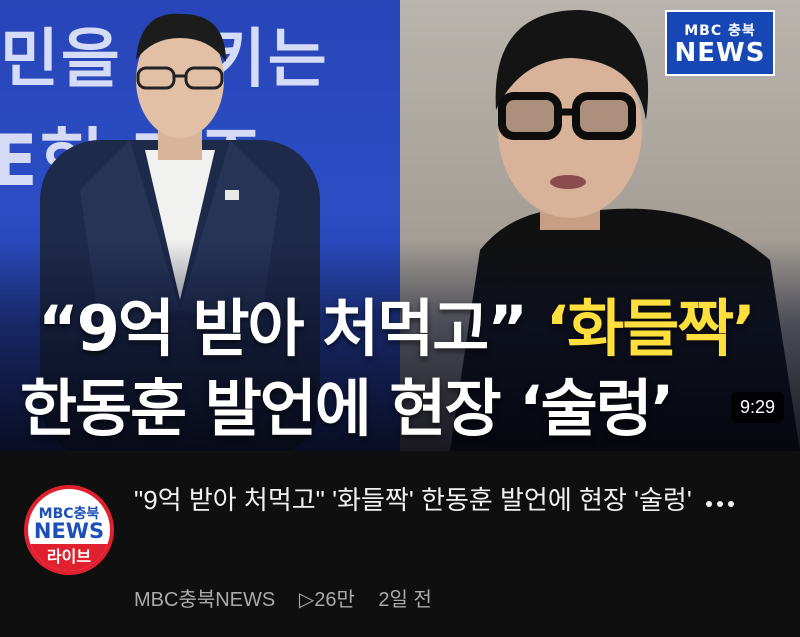  I want to click on thumbnail-headline-line1: “9억 받아 처먹고” ‘화들짝’, so click(397, 323).